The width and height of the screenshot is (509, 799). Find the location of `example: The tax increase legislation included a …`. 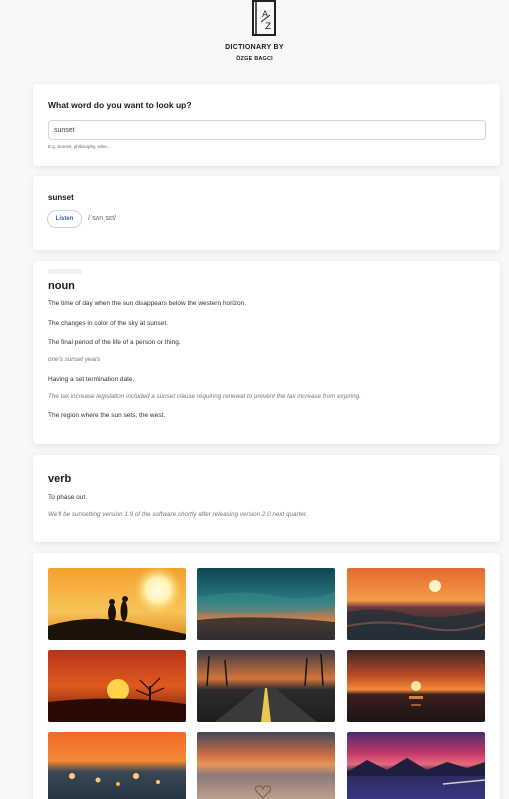

example: The tax increase legislation included a … is located at coordinates (204, 396).